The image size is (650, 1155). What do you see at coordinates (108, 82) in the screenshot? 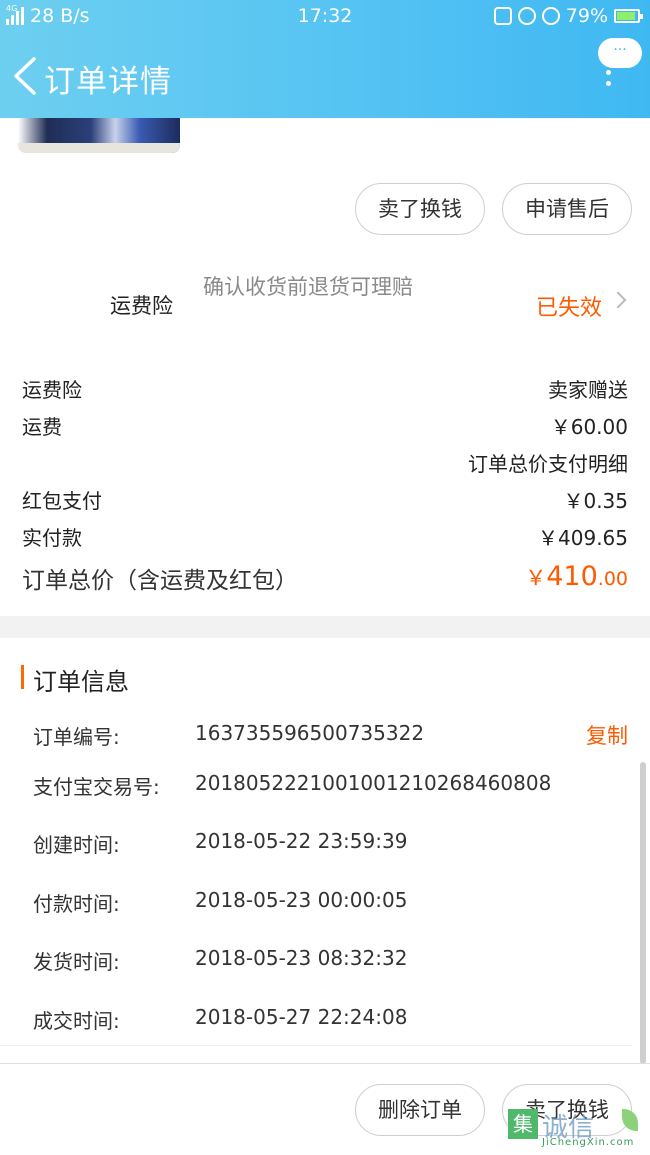
I see `page-title: 订单详情` at bounding box center [108, 82].